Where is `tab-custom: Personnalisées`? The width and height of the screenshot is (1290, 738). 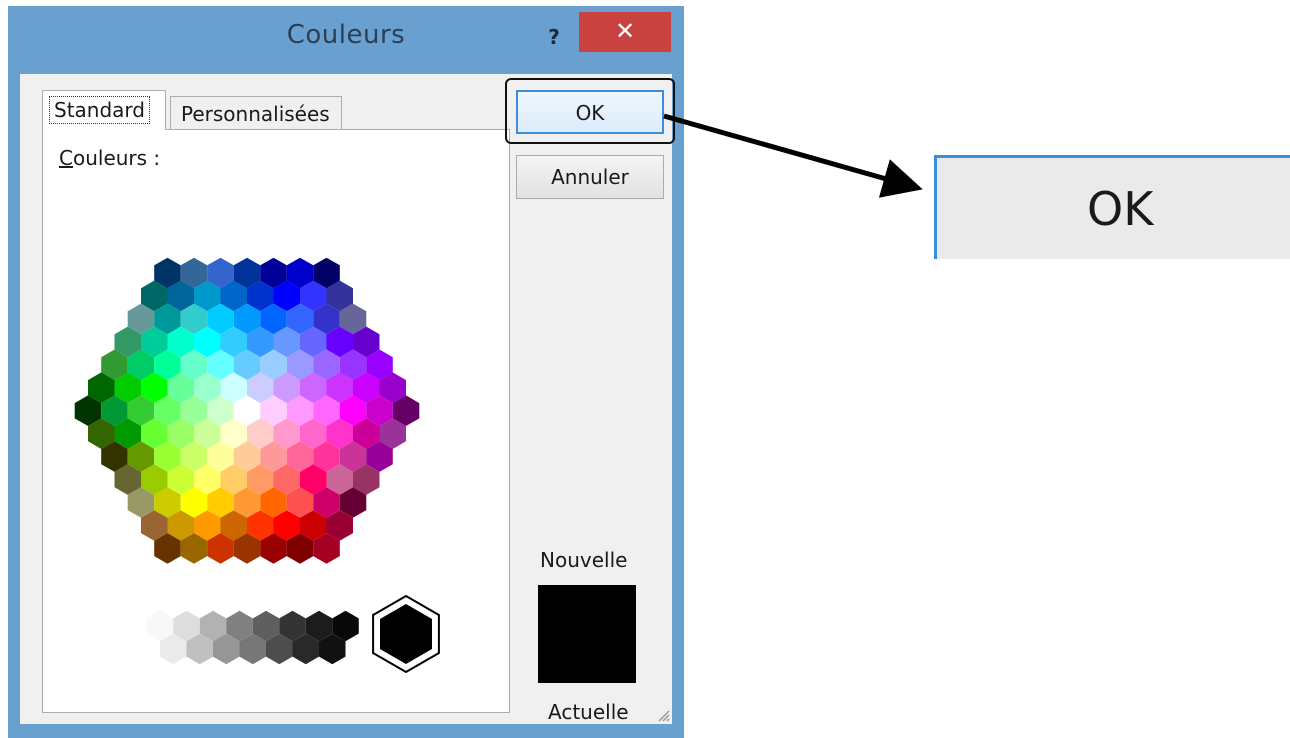 tab-custom: Personnalisées is located at coordinates (256, 114).